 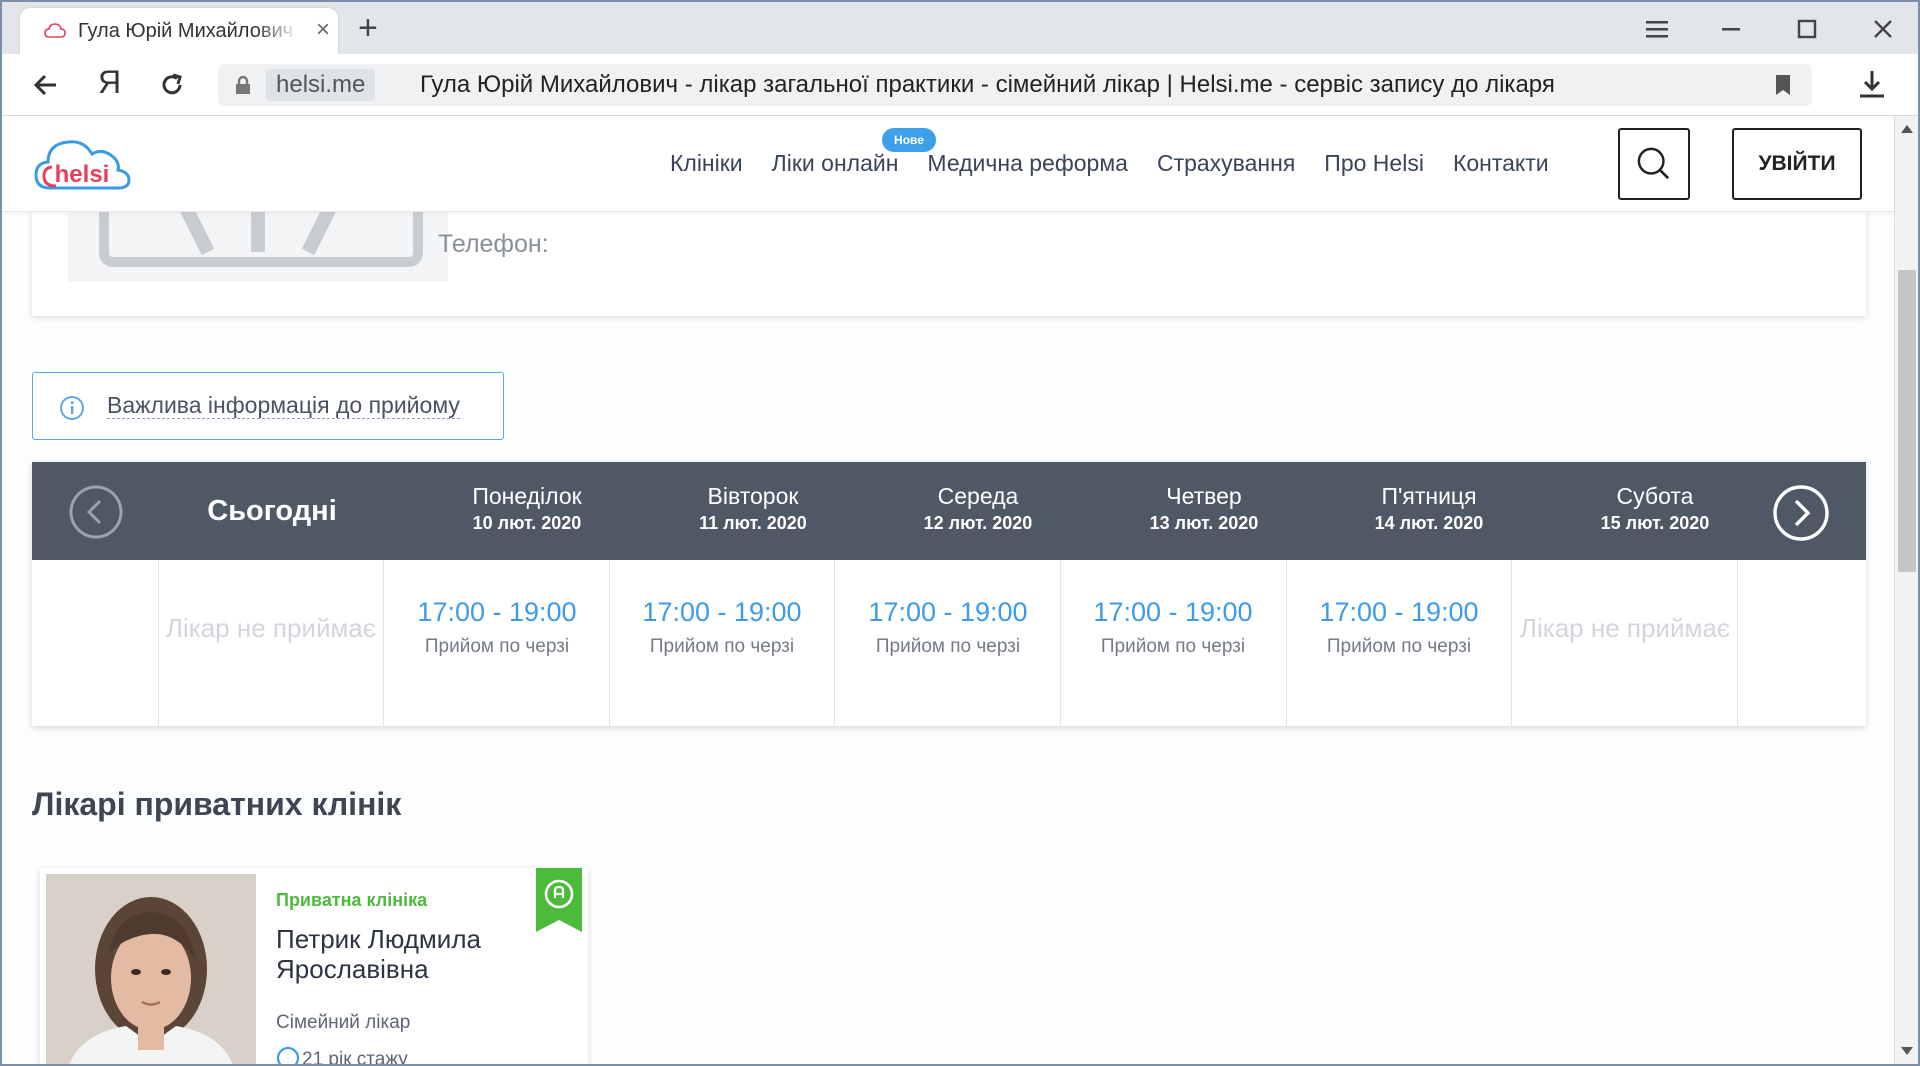 What do you see at coordinates (1807, 29) in the screenshot?
I see `maximize-icon` at bounding box center [1807, 29].